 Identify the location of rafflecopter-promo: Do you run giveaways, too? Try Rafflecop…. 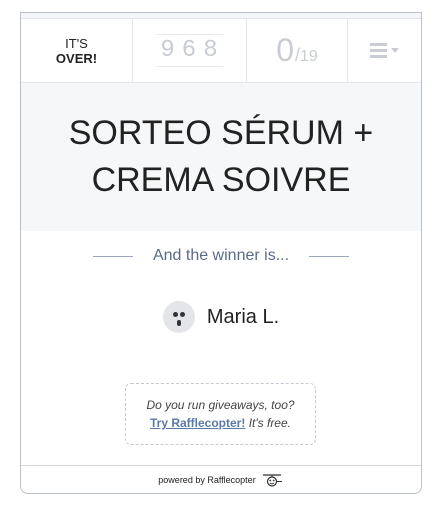
(220, 414).